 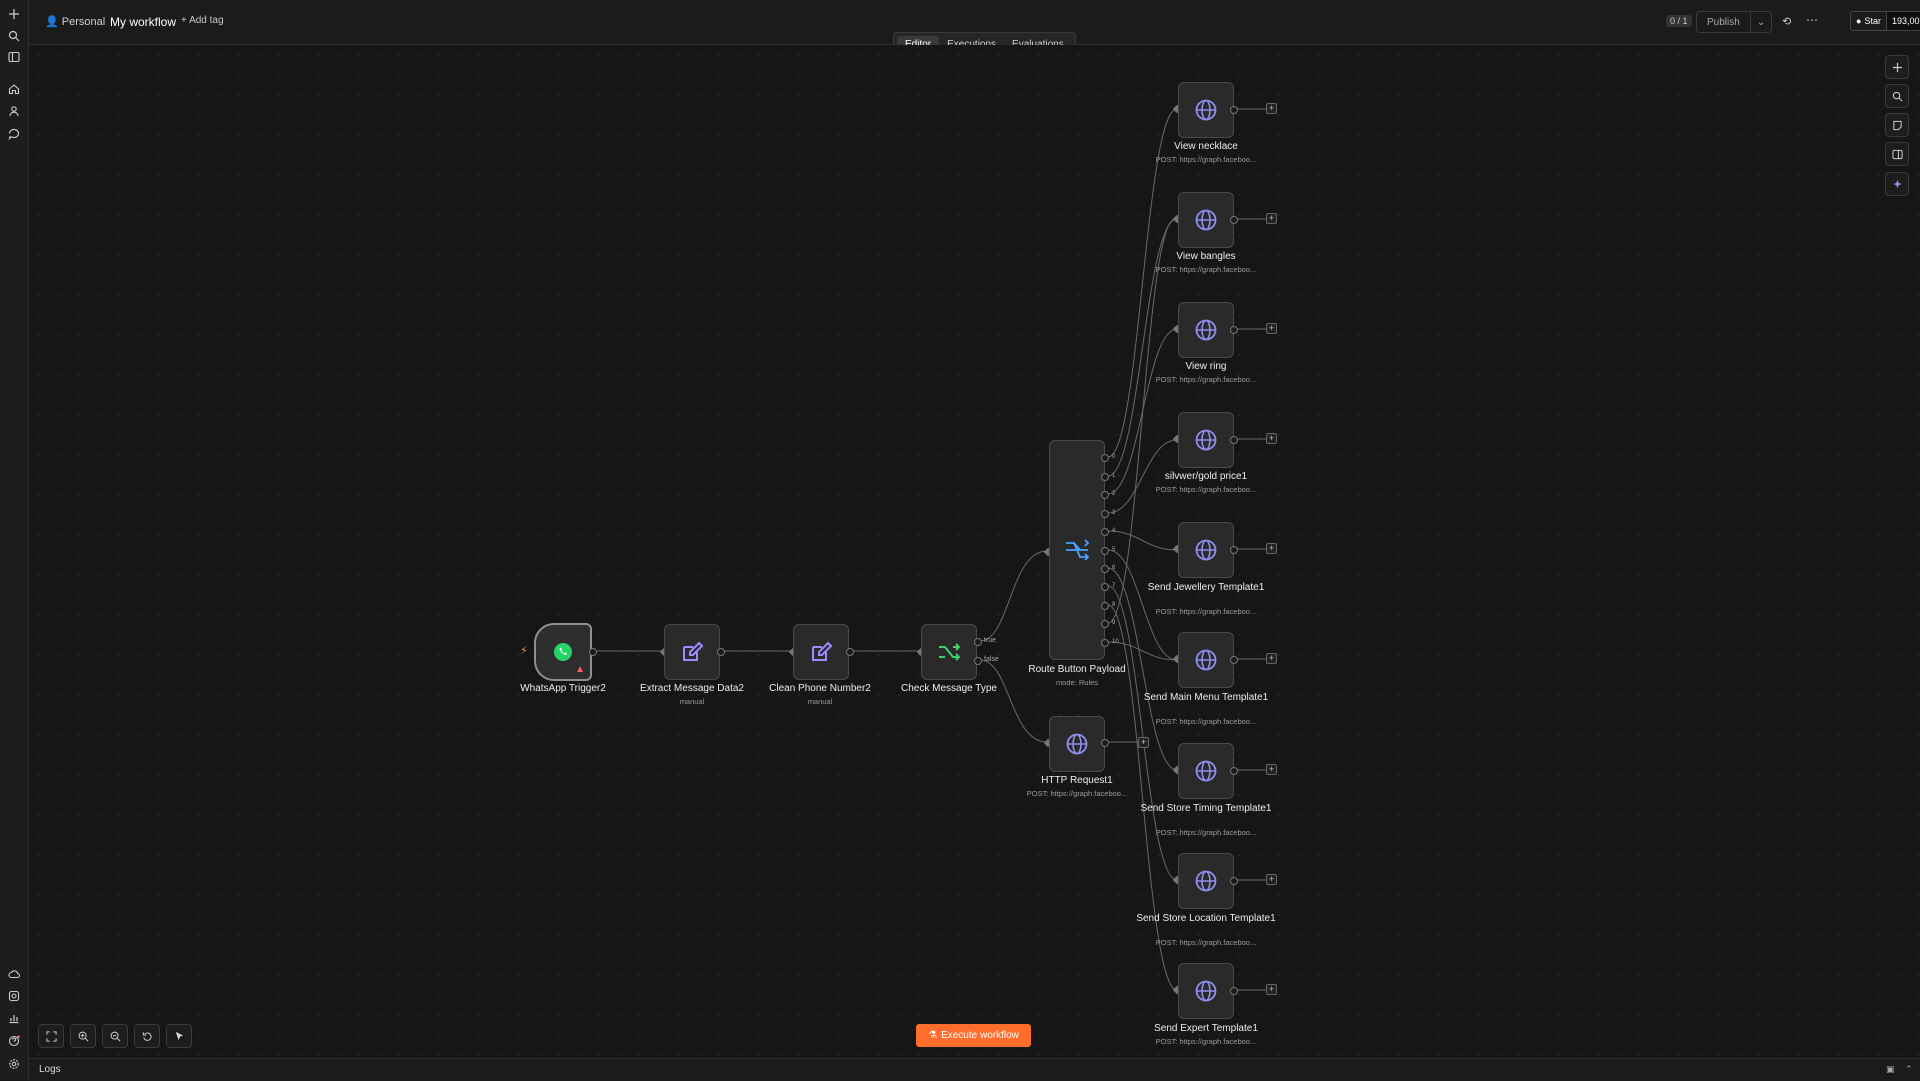 What do you see at coordinates (1897, 125) in the screenshot?
I see `sticky-note-button` at bounding box center [1897, 125].